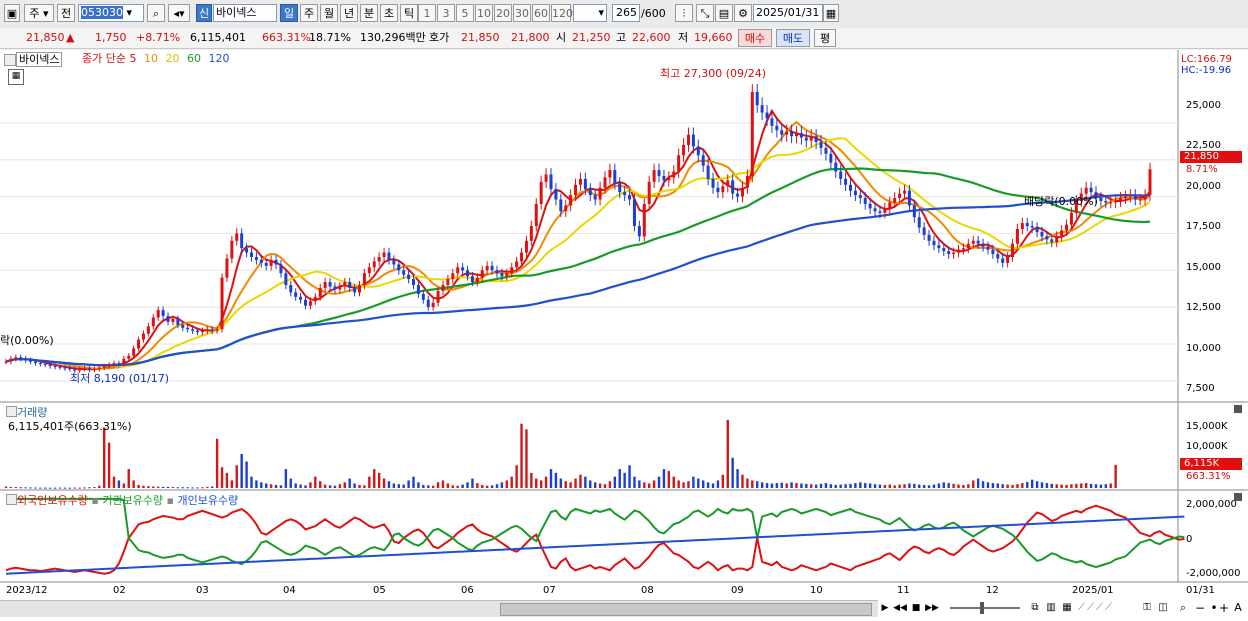 This screenshot has height=621, width=1248. What do you see at coordinates (724, 13) in the screenshot?
I see `save-icon: ▤` at bounding box center [724, 13].